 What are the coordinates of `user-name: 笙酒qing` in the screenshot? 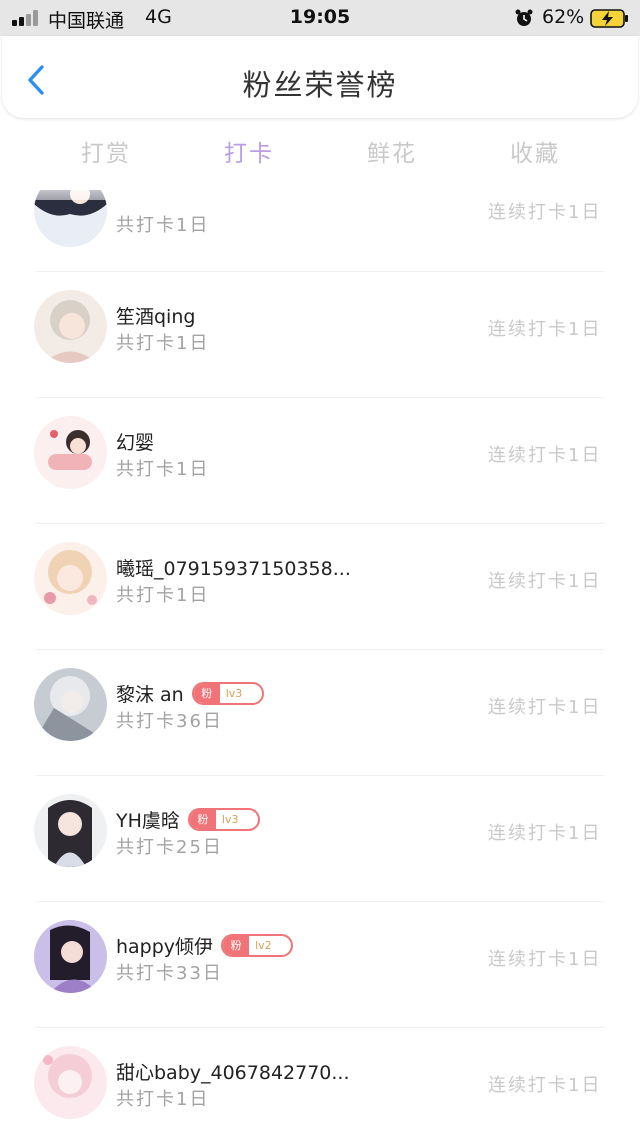 It's located at (155, 315).